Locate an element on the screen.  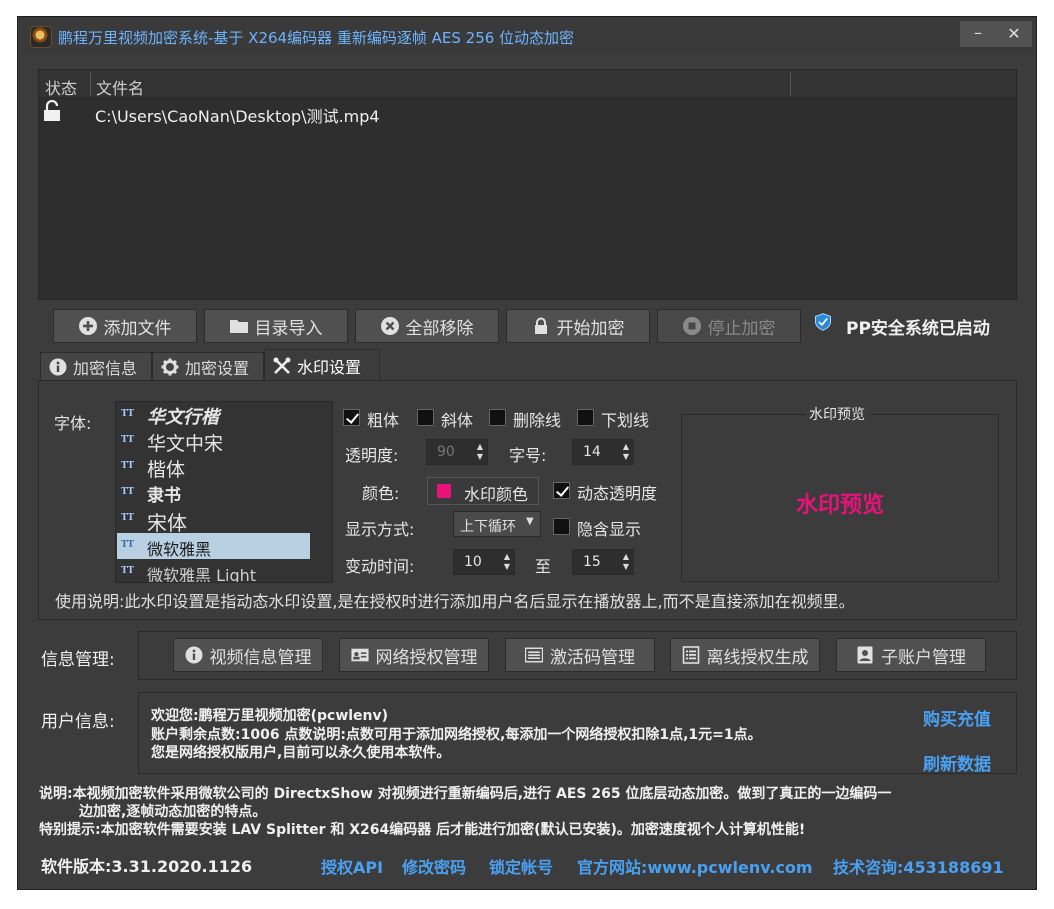
list-icon is located at coordinates (534, 655).